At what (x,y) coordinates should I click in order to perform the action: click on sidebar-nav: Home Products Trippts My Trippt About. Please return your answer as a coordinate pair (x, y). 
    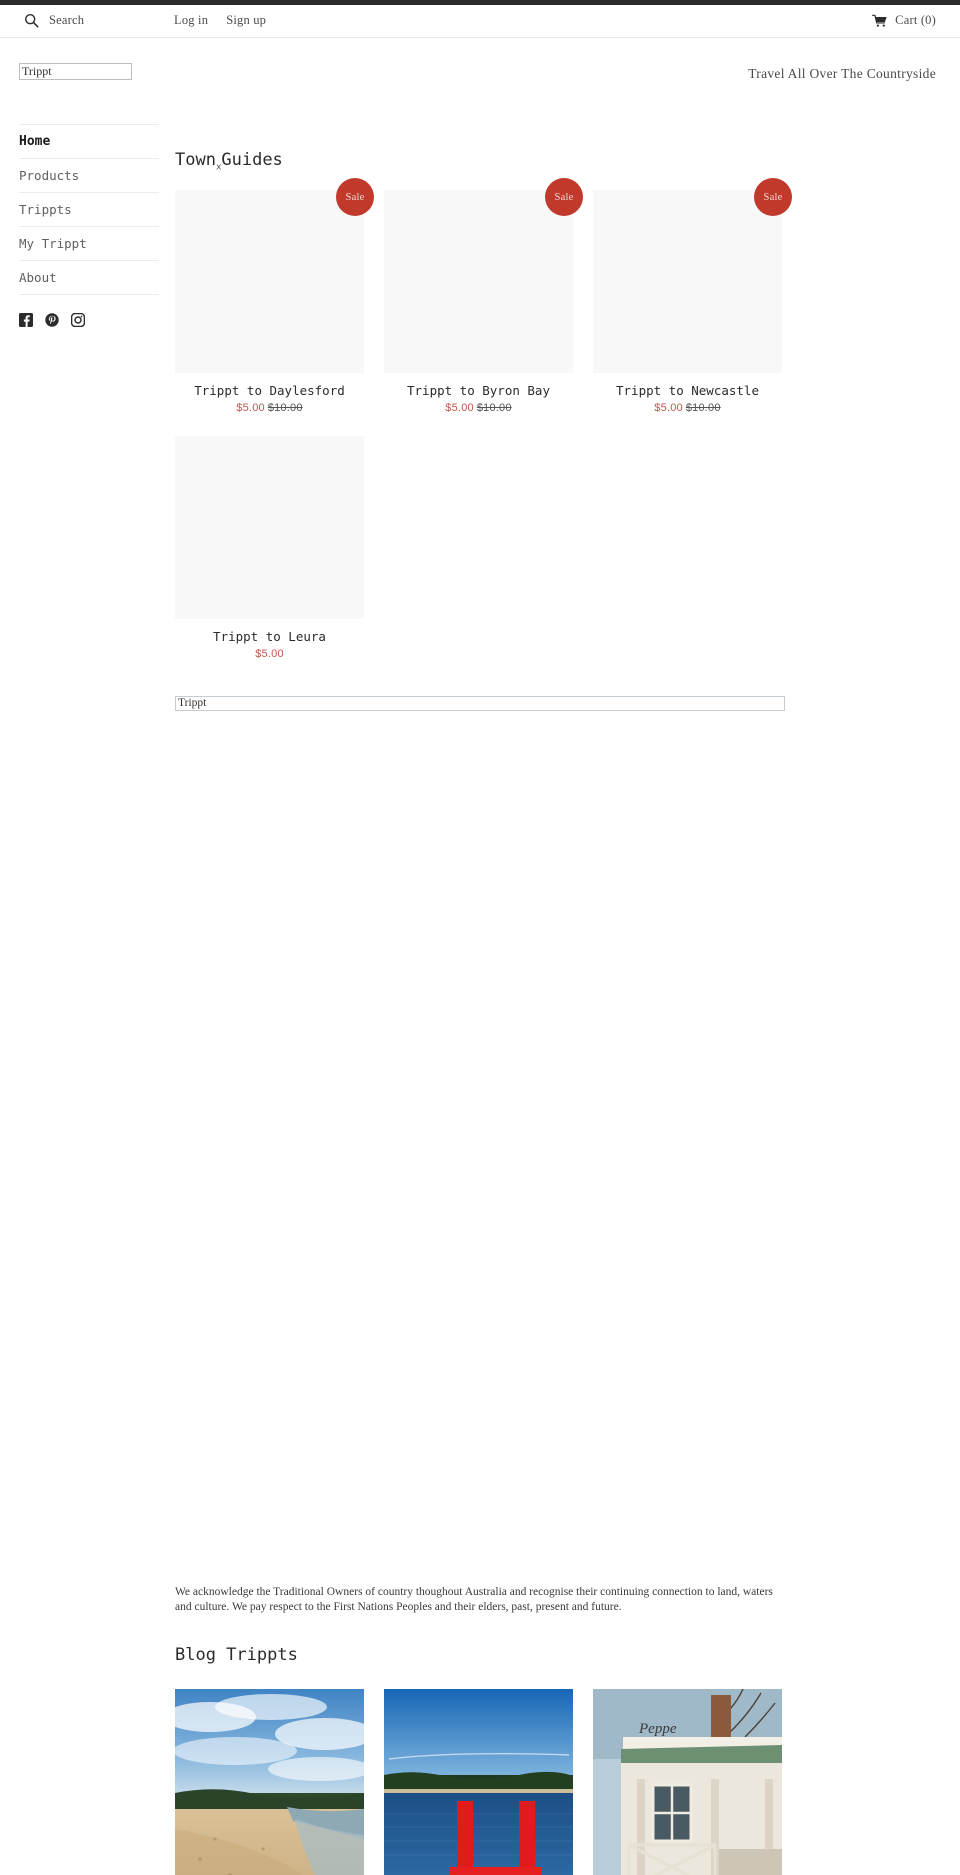
    Looking at the image, I should click on (89, 226).